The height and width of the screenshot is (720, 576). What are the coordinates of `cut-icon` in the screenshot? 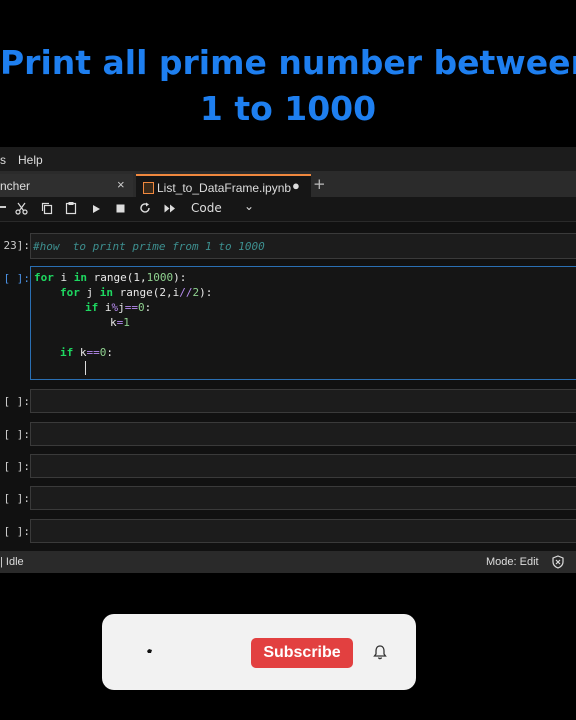 It's located at (21, 208).